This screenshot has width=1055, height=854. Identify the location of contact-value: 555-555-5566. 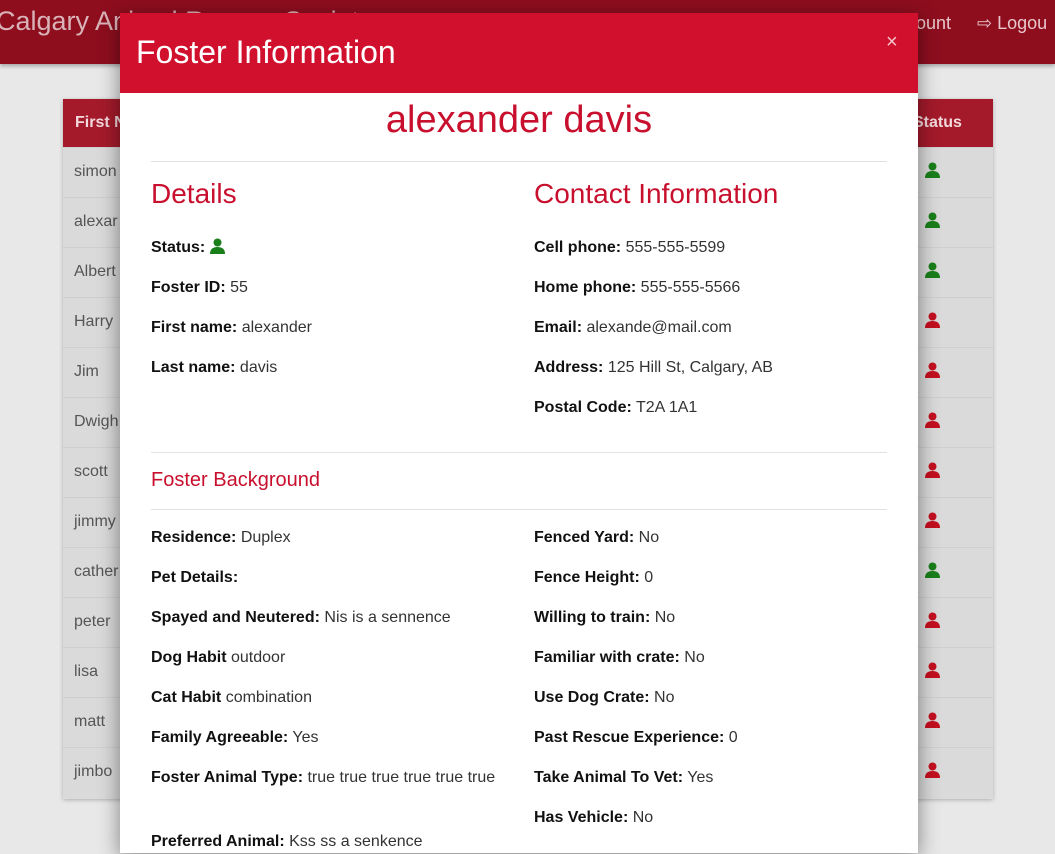
(690, 287).